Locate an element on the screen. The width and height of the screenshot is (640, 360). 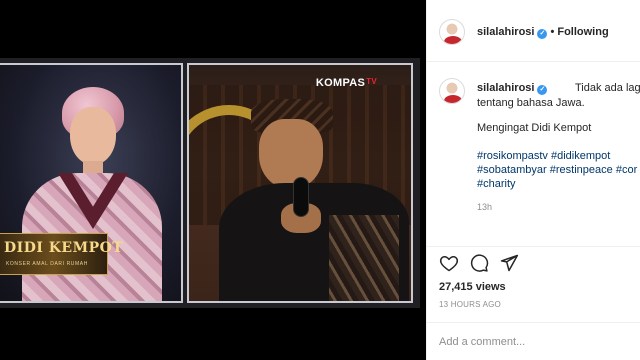
singer-face is located at coordinates (291, 154).